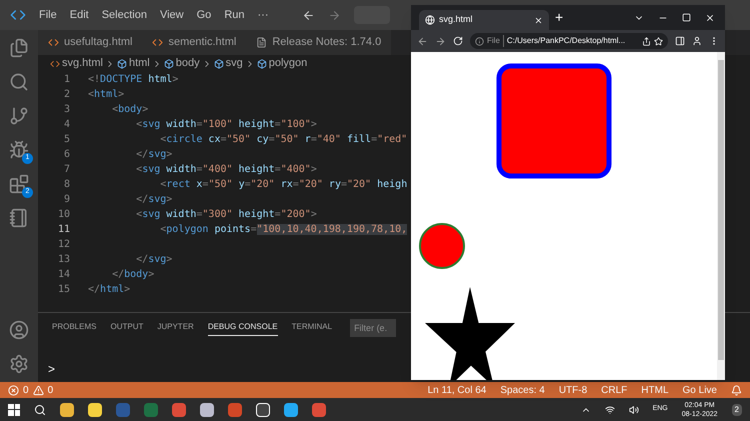 This screenshot has height=421, width=750. What do you see at coordinates (63, 275) in the screenshot?
I see `line-number: 14` at bounding box center [63, 275].